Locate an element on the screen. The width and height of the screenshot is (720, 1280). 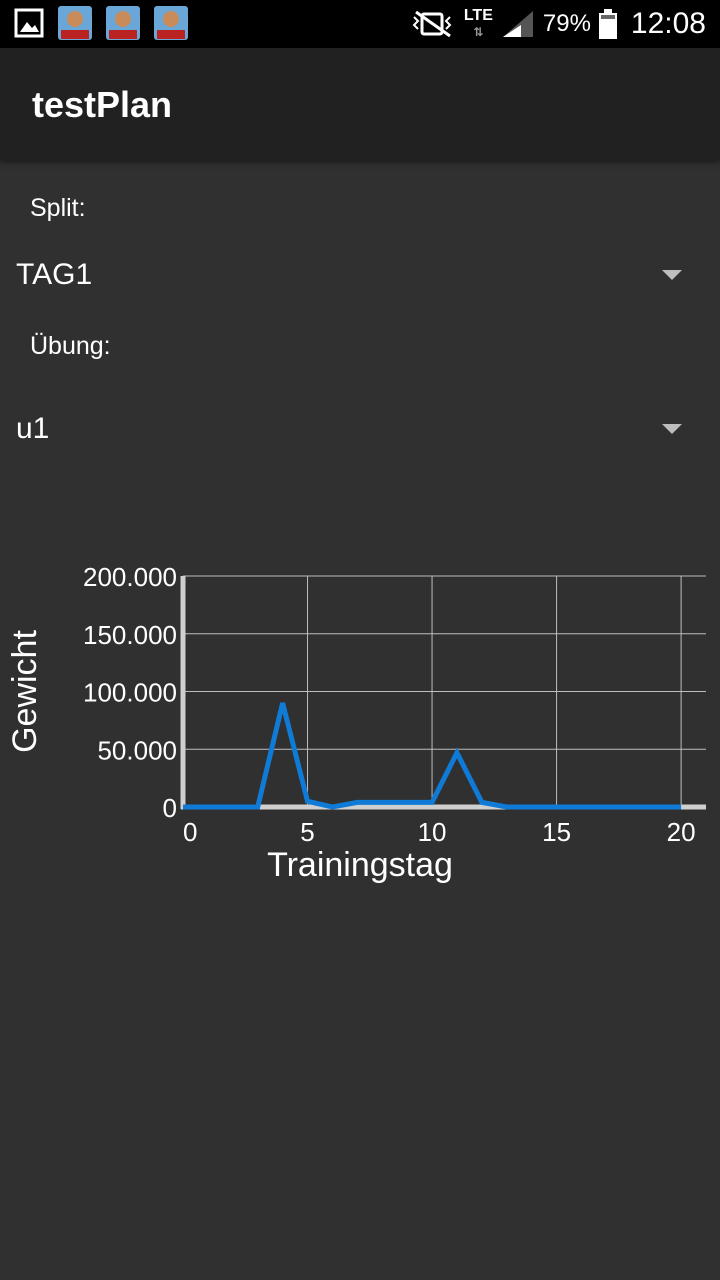
x-tick-label: 10 is located at coordinates (432, 832).